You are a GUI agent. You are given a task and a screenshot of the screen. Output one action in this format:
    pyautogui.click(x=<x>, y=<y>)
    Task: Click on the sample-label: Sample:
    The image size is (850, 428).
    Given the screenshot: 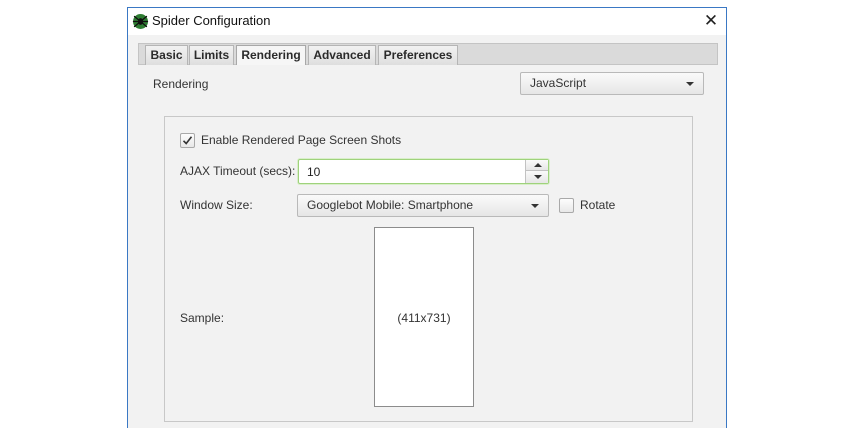 What is the action you would take?
    pyautogui.click(x=202, y=318)
    